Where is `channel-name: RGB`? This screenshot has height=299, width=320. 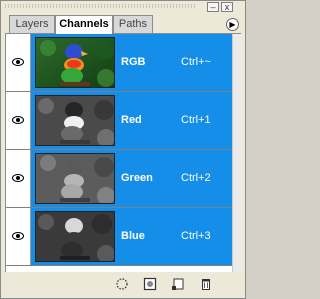
channel-name: RGB is located at coordinates (133, 62).